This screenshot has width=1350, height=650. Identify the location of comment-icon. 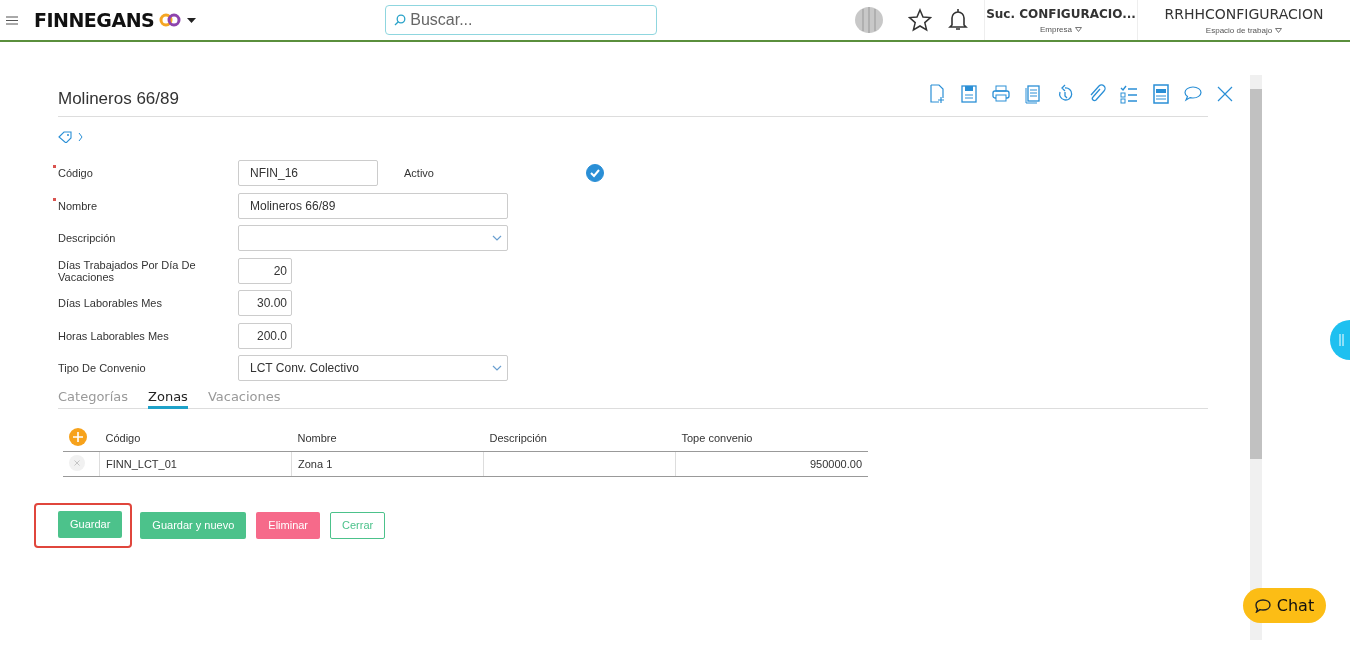
(1193, 94).